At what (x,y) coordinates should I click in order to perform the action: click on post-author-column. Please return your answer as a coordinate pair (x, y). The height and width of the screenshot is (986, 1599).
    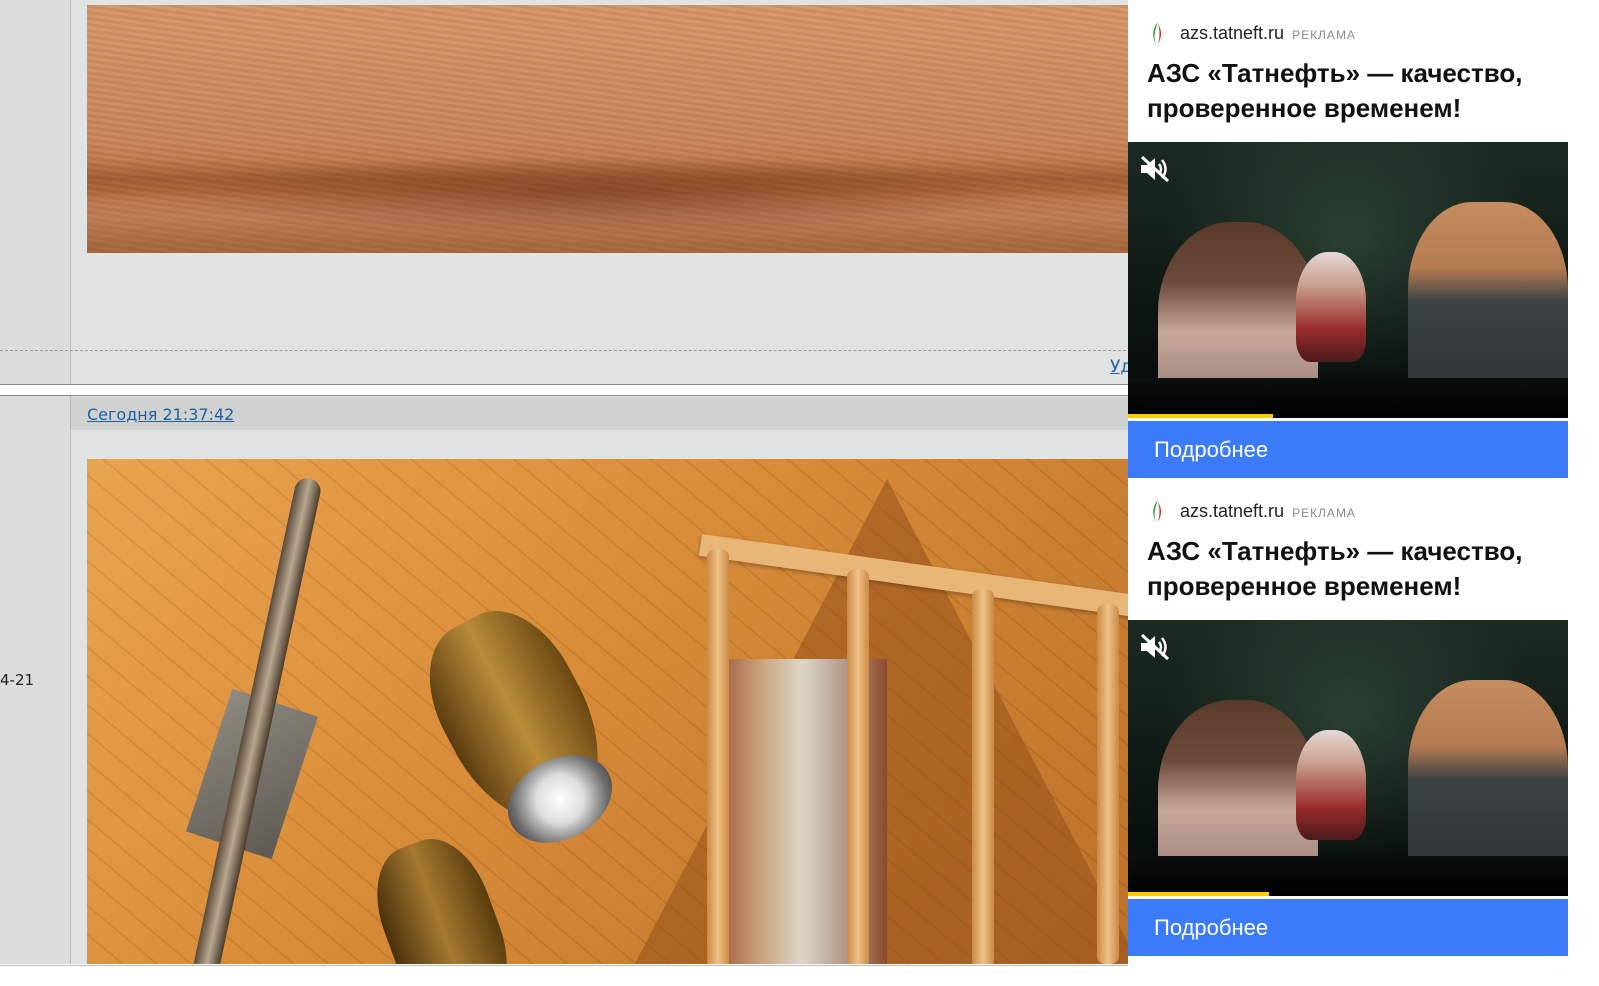
    Looking at the image, I should click on (35, 192).